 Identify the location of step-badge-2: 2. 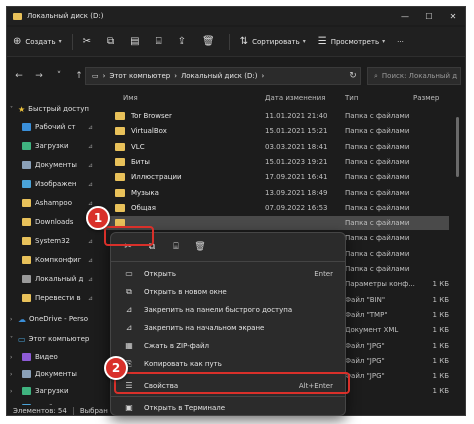
(116, 368).